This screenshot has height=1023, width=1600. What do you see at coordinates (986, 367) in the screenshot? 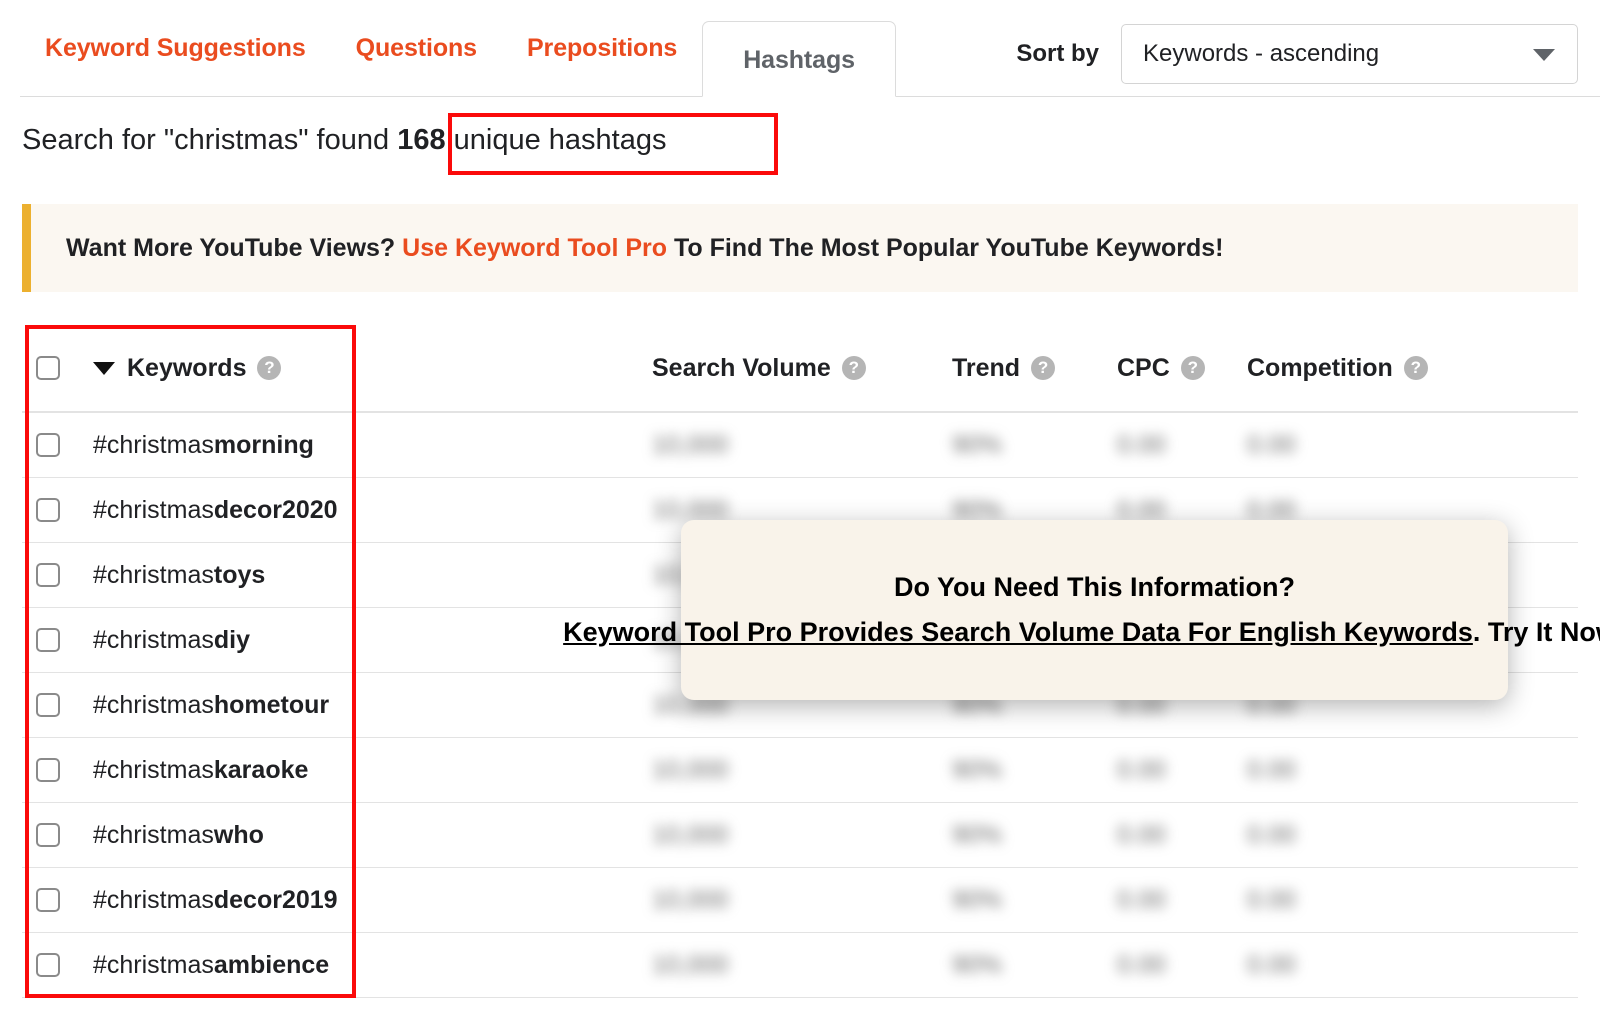
I see `header-label-trend: Trend` at bounding box center [986, 367].